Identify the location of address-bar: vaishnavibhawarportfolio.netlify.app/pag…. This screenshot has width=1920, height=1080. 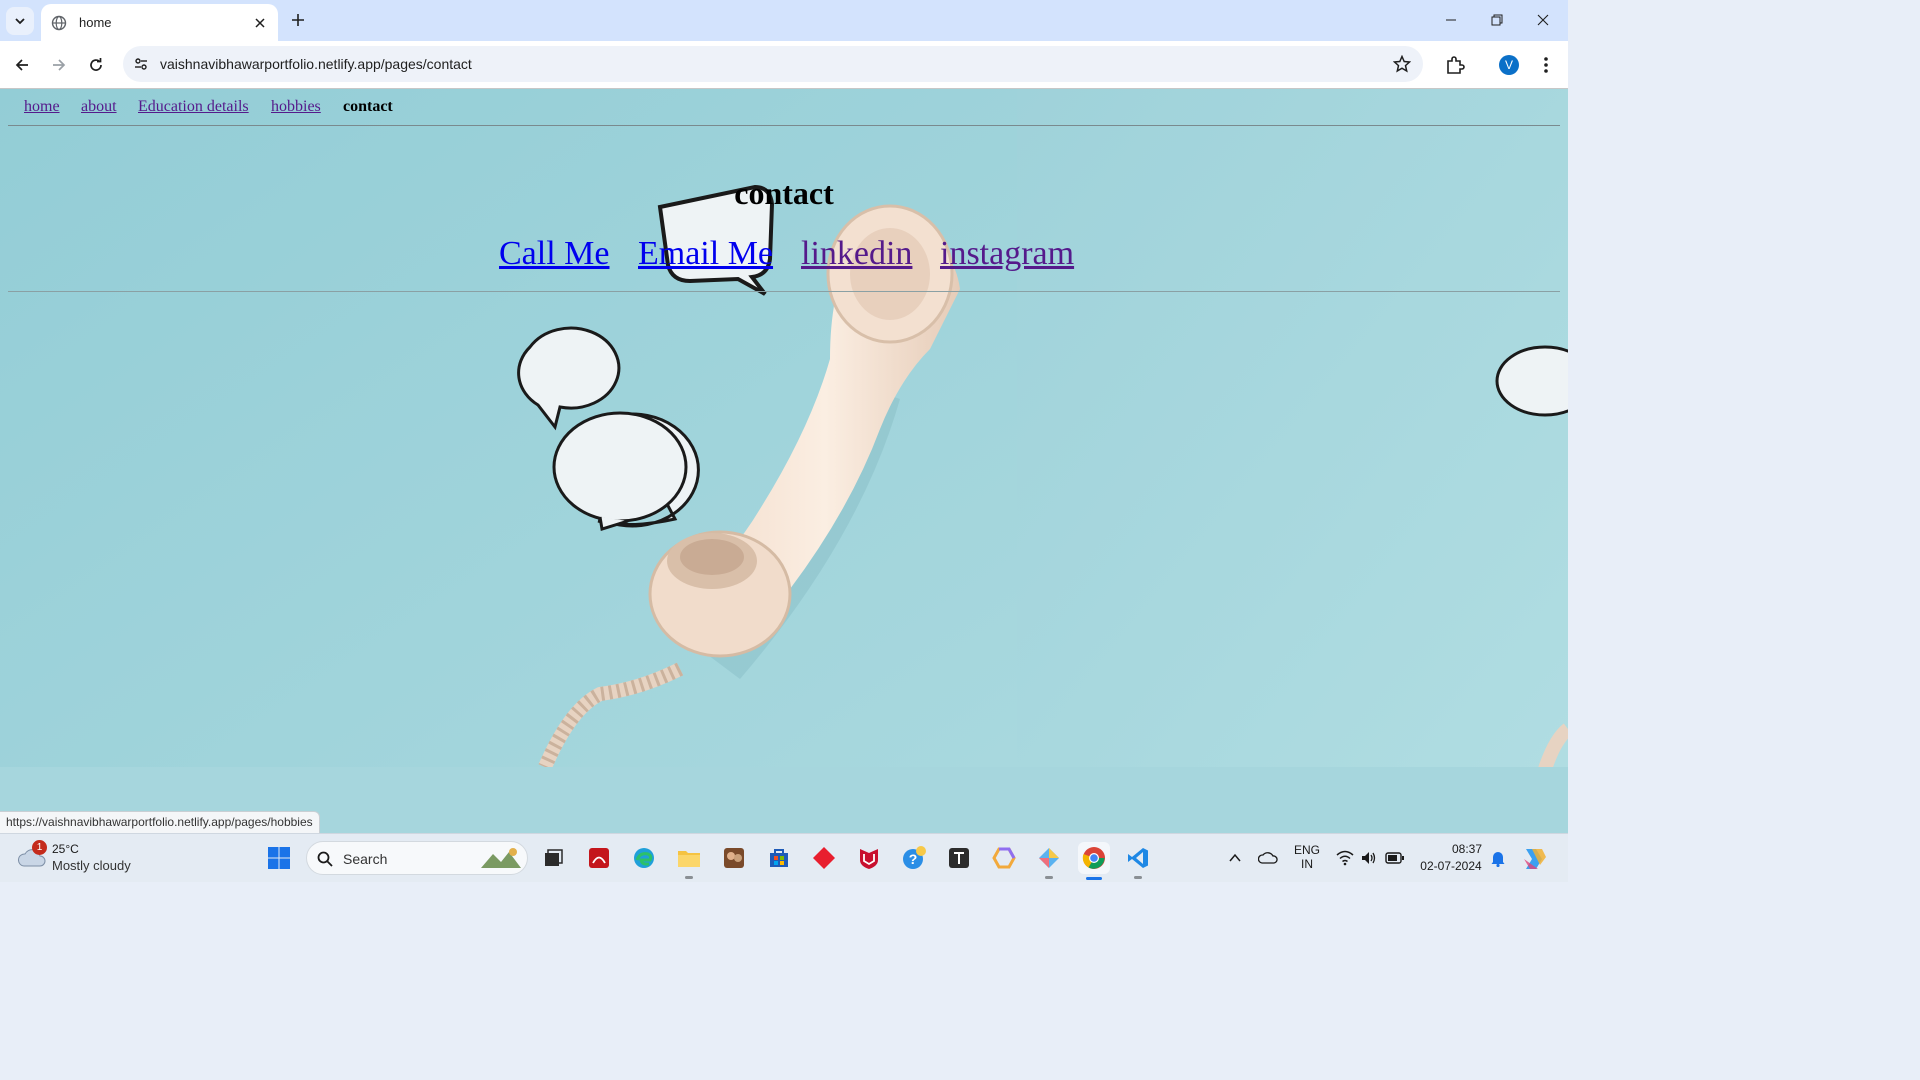
(773, 64).